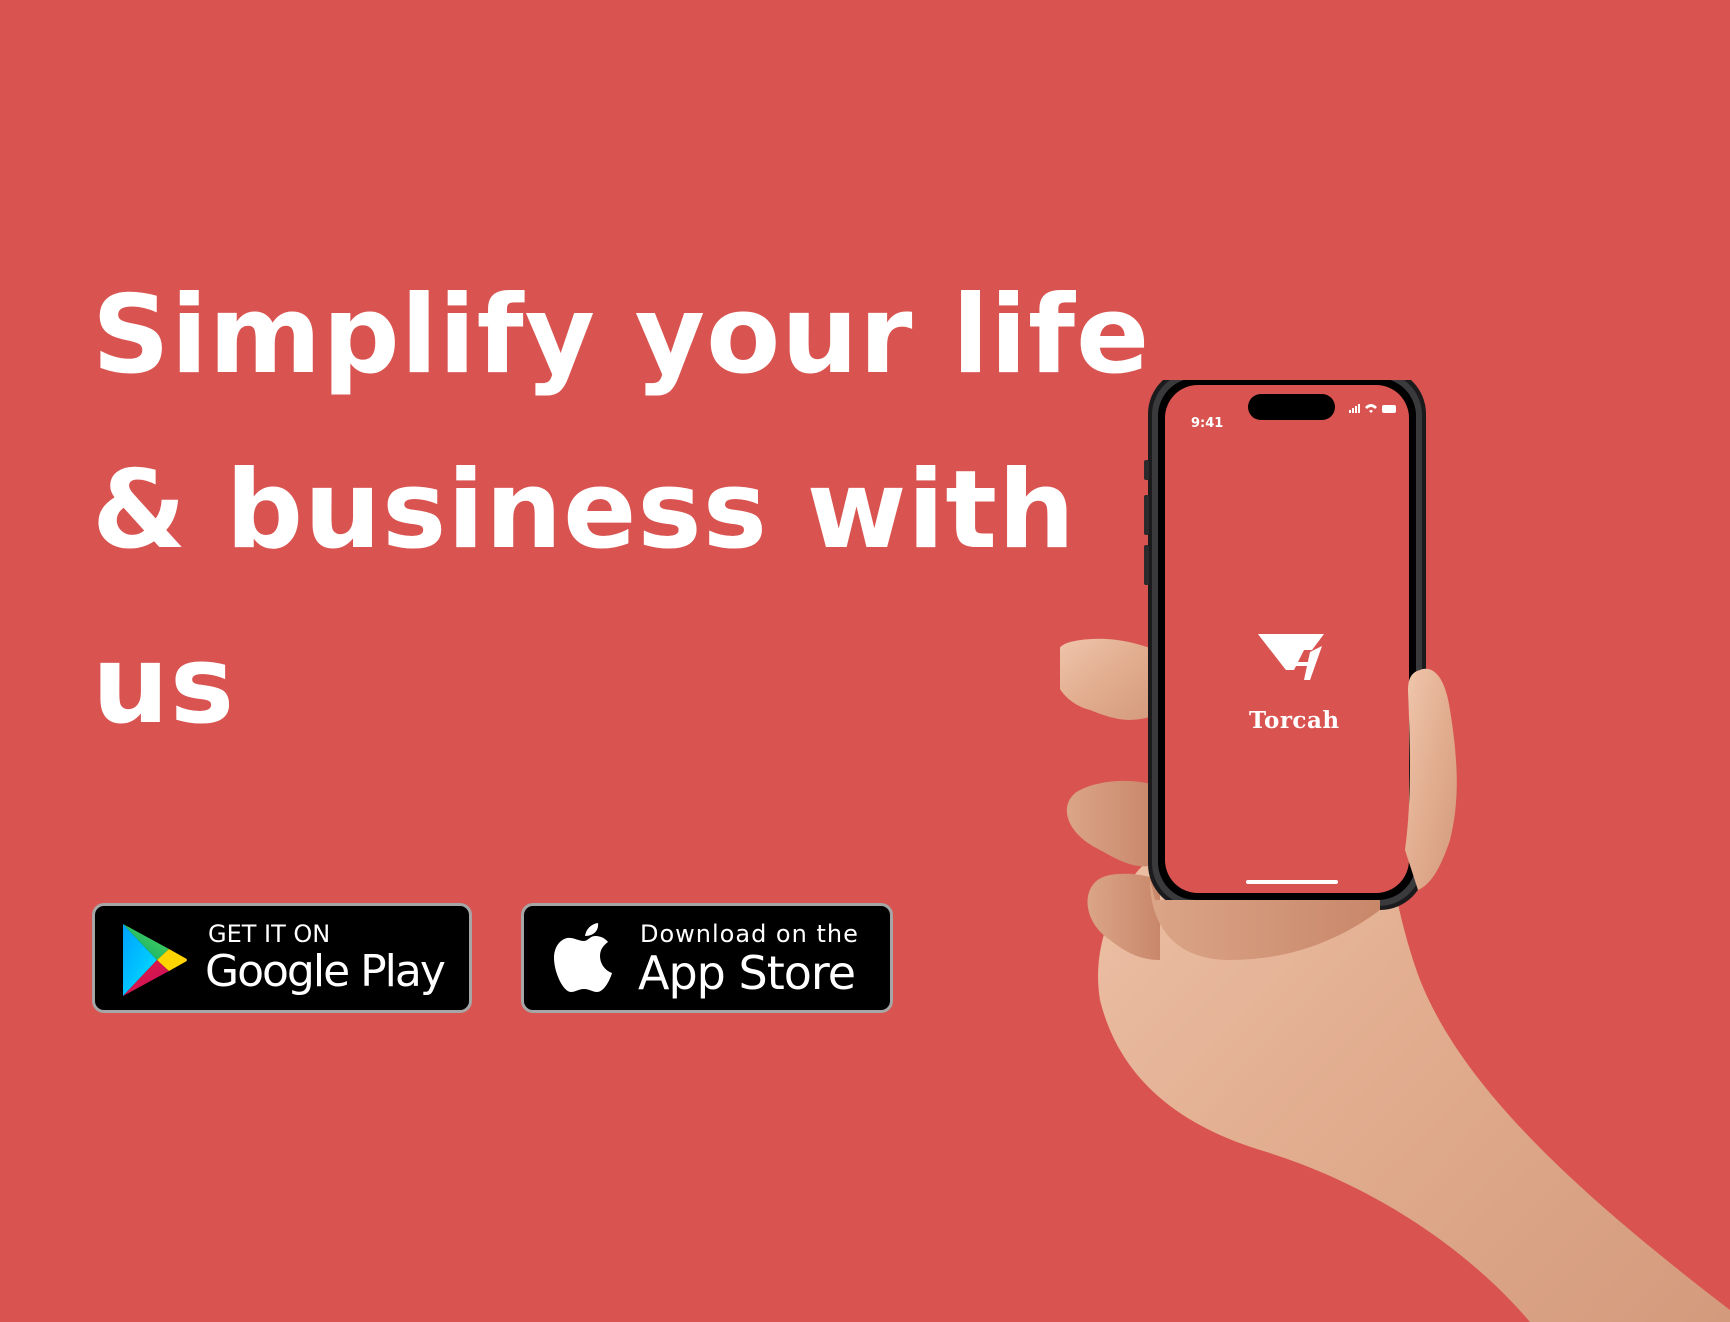  I want to click on app-name-label: Torcah, so click(1294, 720).